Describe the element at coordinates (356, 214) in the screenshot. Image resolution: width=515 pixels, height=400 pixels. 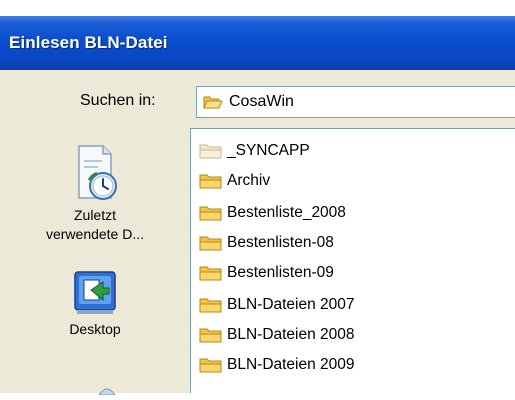
I see `file-list-item: Bestenliste_2008` at that location.